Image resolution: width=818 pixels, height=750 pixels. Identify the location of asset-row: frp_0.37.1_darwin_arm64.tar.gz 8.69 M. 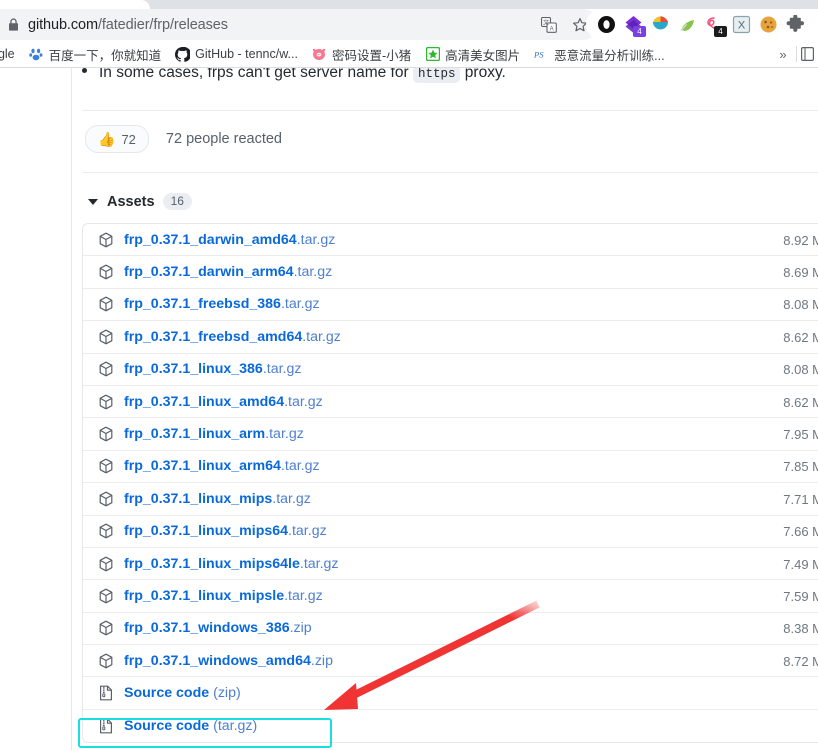
(450, 272).